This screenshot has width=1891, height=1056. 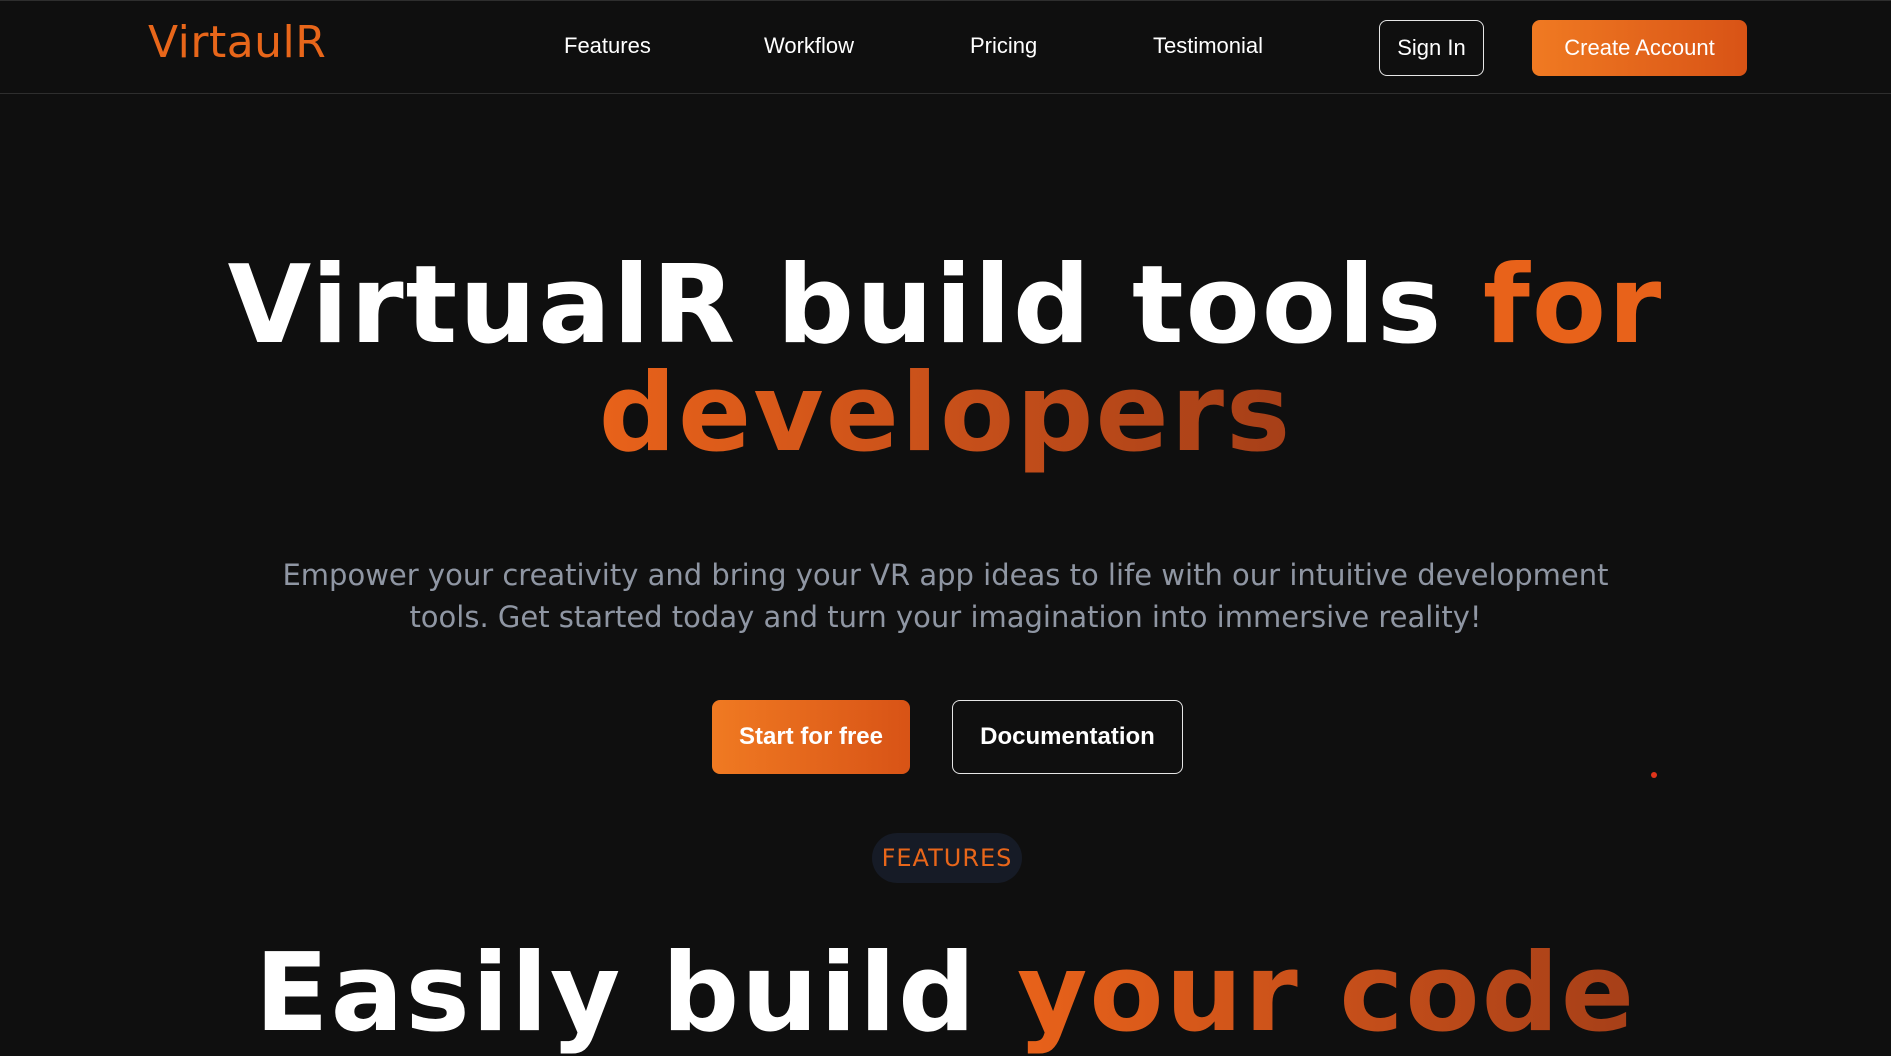 I want to click on hero-title-accent-for: for, so click(x=1573, y=305).